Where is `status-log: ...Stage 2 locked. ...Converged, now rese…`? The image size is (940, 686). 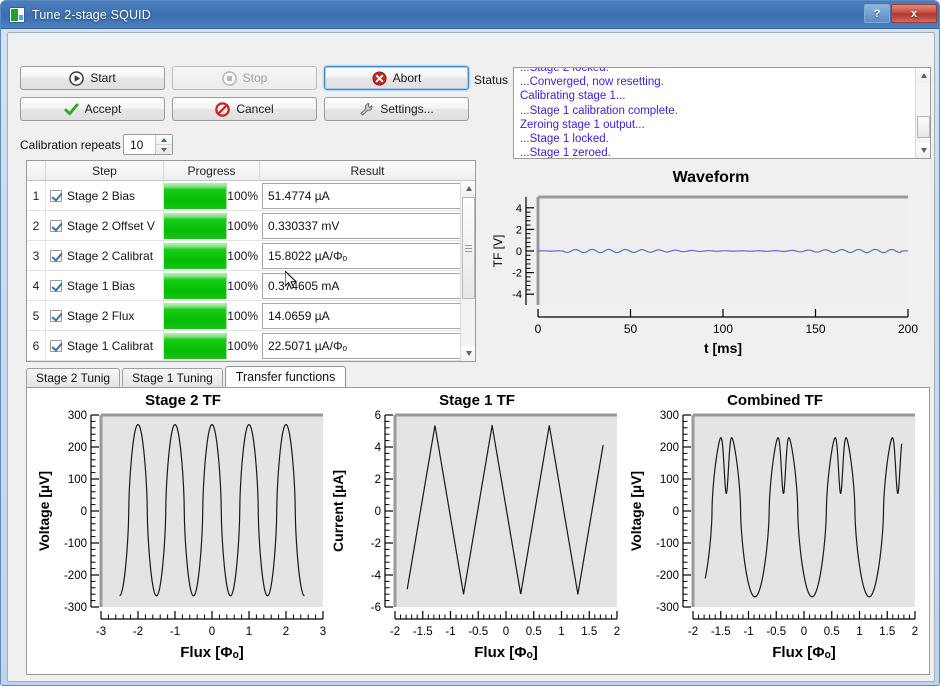 status-log: ...Stage 2 locked. ...Converged, now rese… is located at coordinates (722, 113).